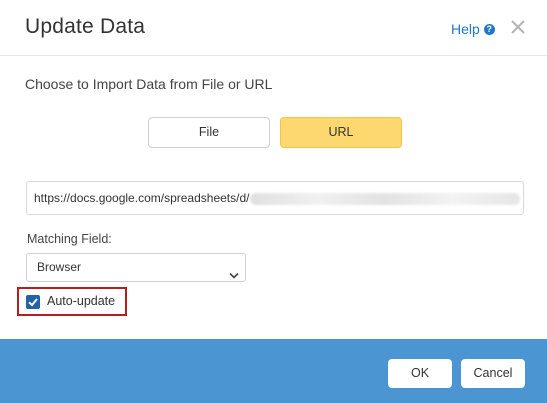 This screenshot has width=547, height=403. I want to click on cancel-button: Cancel, so click(493, 373).